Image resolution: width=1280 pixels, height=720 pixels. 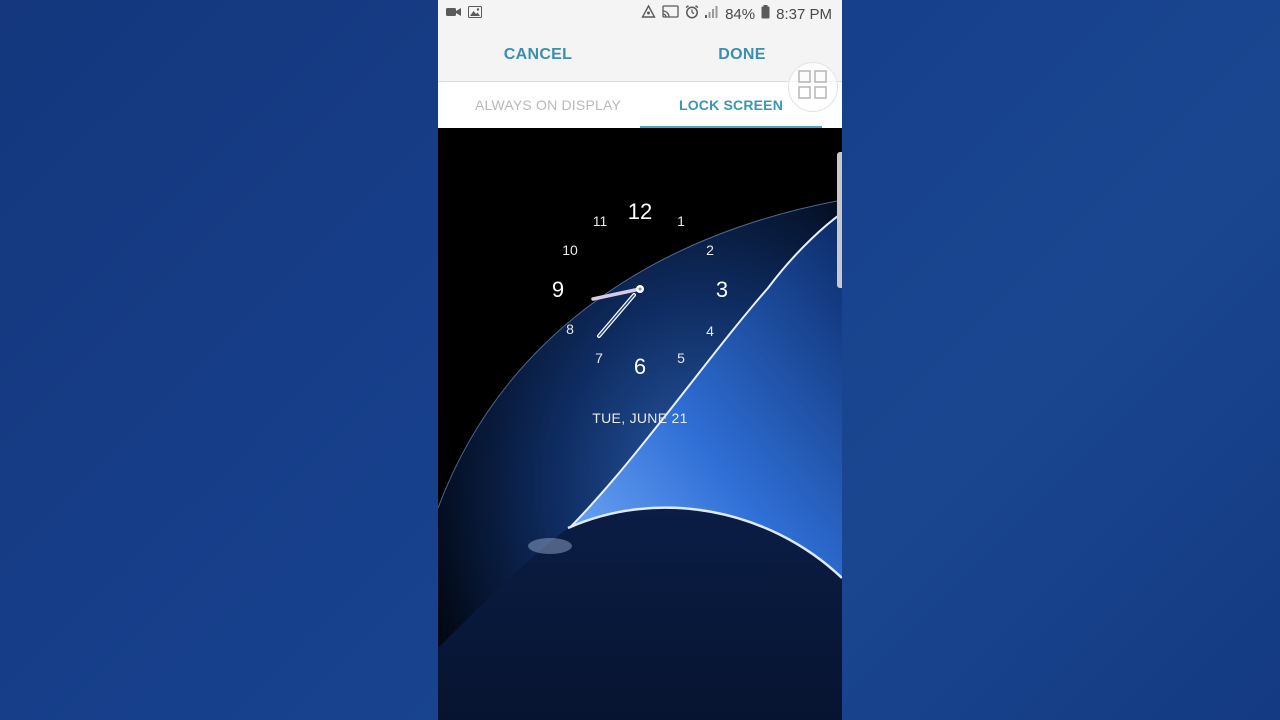 I want to click on tab-always-on-display: ALWAYS ON DISPLAY, so click(x=548, y=105).